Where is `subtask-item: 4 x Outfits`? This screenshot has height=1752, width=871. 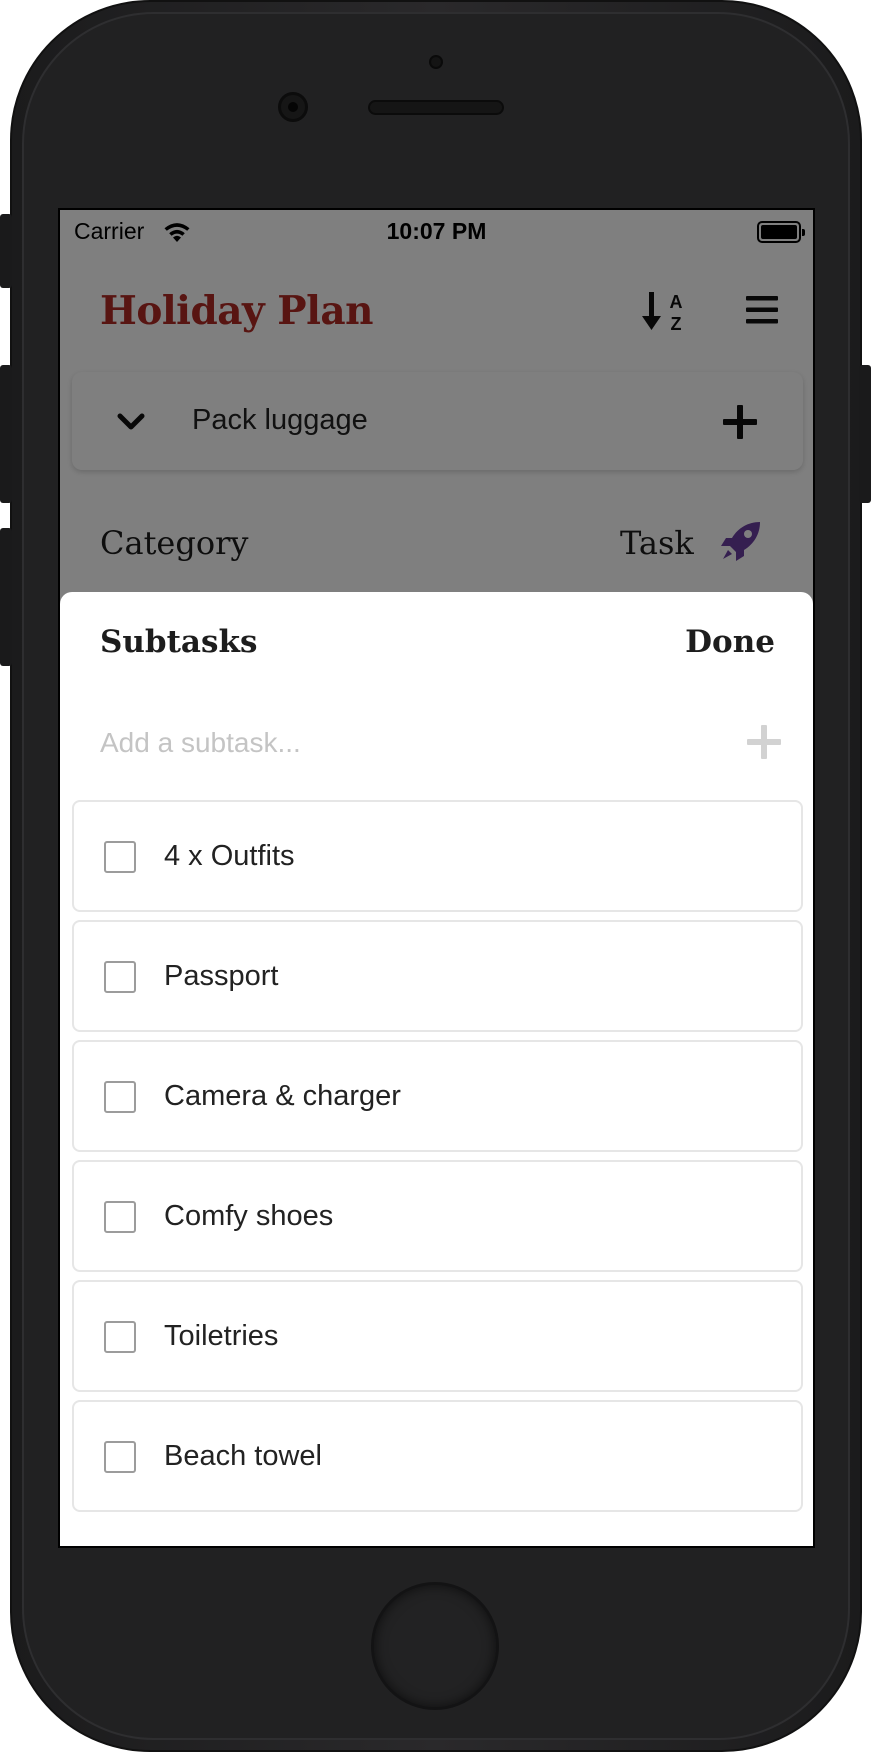 subtask-item: 4 x Outfits is located at coordinates (437, 856).